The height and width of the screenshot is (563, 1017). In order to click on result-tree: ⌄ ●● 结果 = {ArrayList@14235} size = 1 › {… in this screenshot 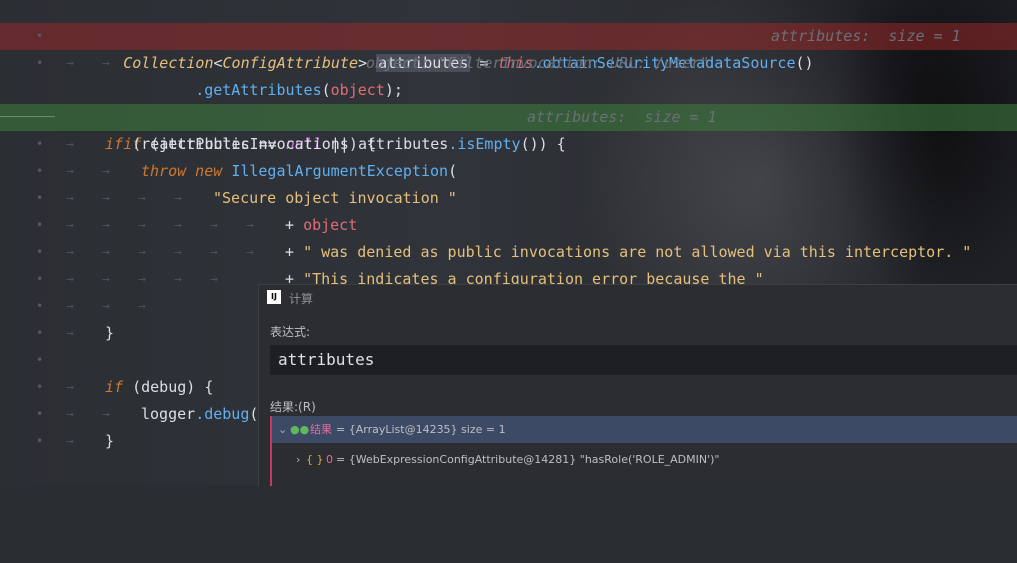, I will do `click(643, 451)`.